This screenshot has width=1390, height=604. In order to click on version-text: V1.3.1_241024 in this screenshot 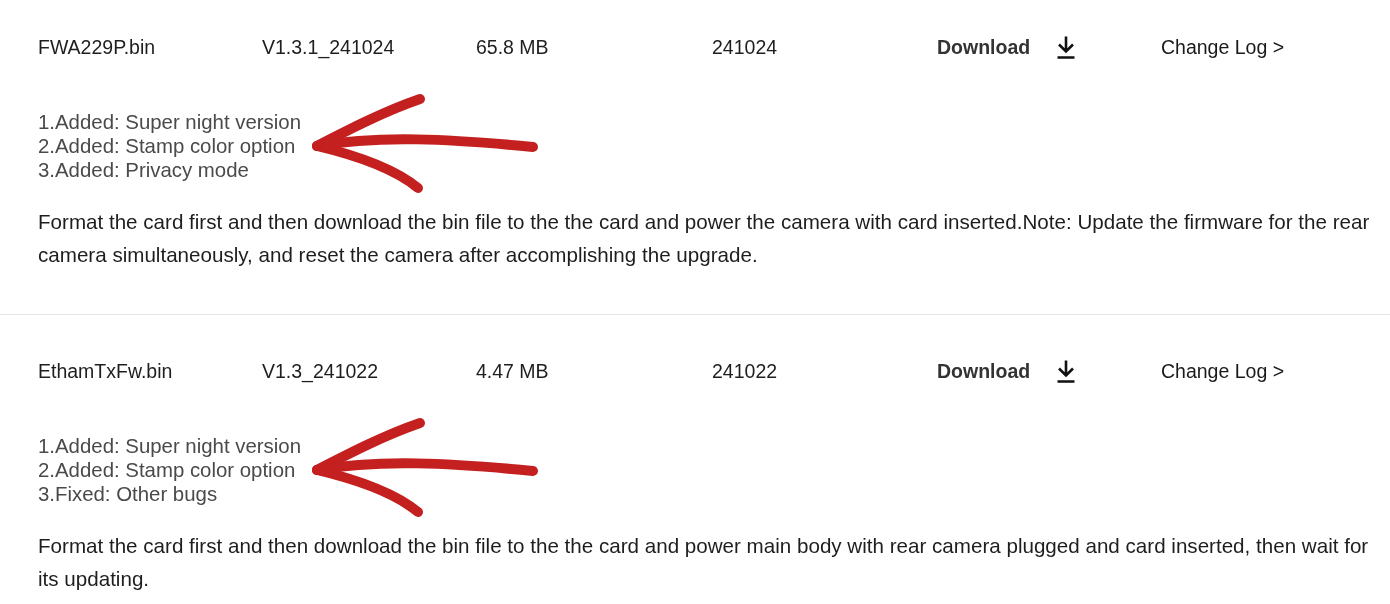, I will do `click(328, 47)`.